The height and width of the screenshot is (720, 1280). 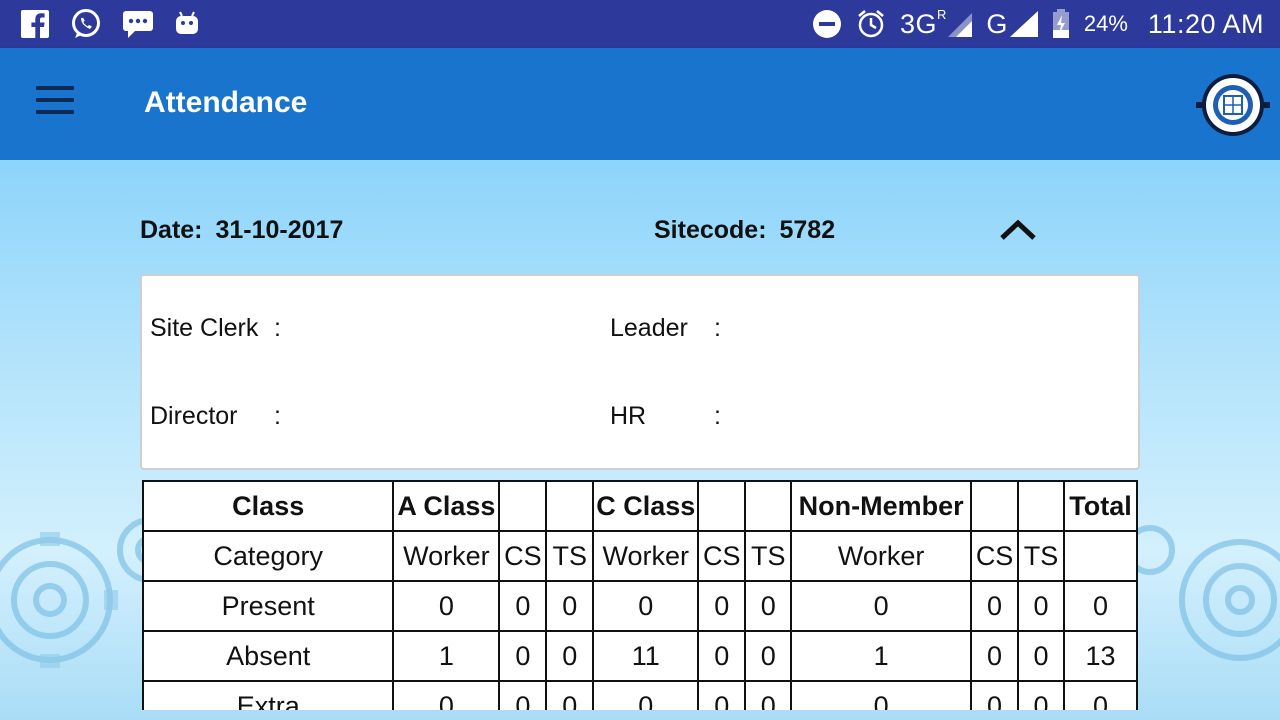 What do you see at coordinates (171, 230) in the screenshot?
I see `date-label: Date:` at bounding box center [171, 230].